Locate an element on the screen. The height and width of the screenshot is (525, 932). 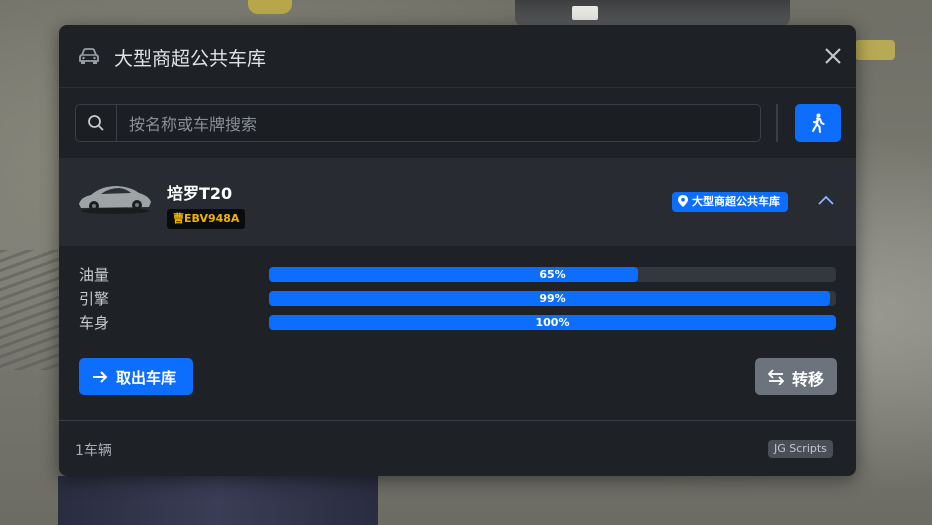
location-label: 大型商超公共车库 is located at coordinates (736, 201).